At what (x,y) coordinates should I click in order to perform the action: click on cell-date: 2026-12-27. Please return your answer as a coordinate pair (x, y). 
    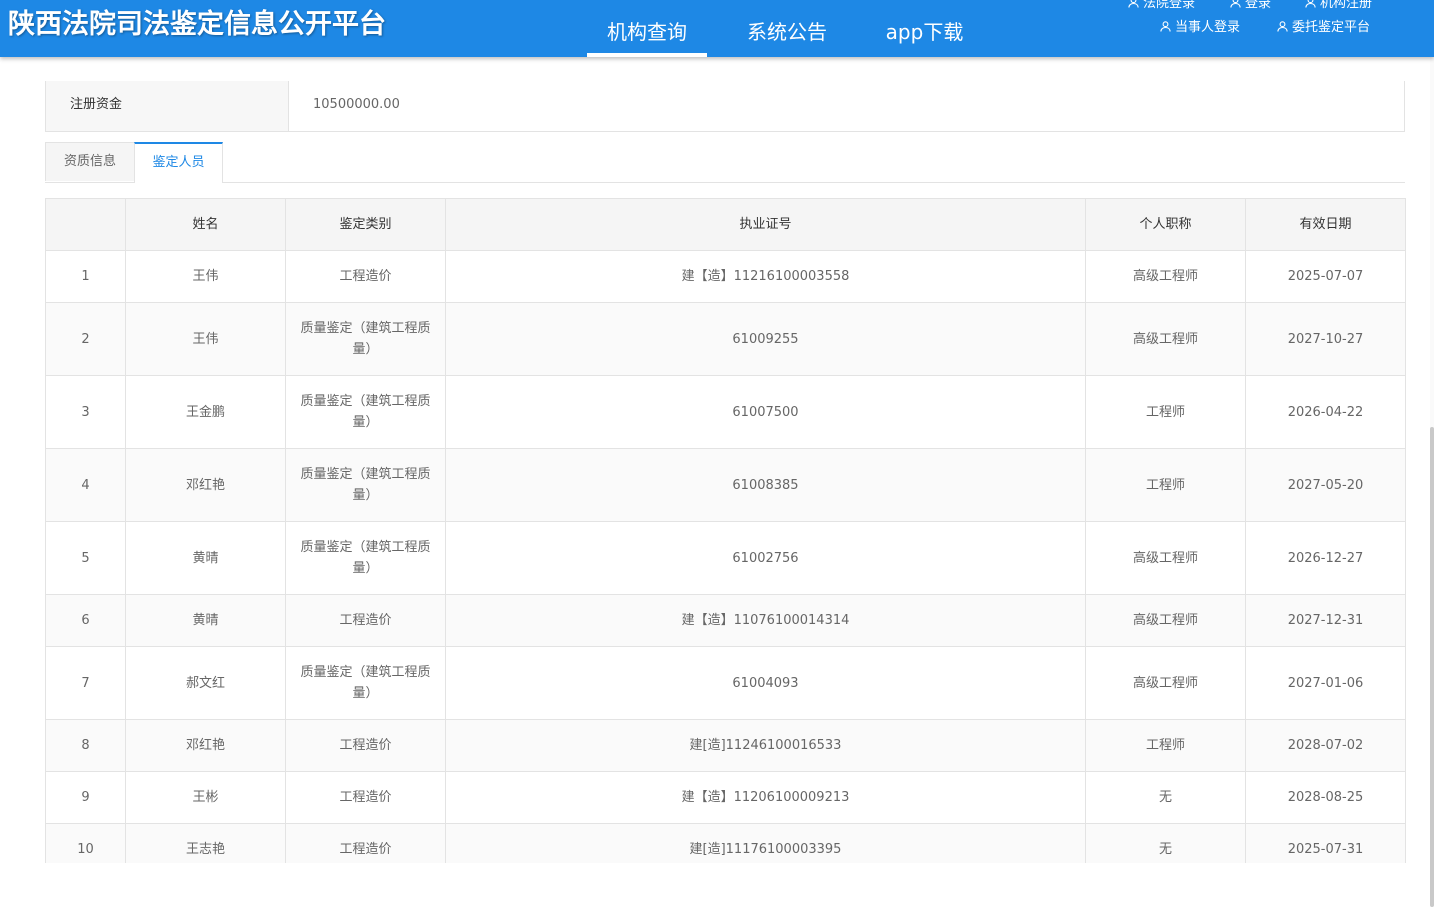
    Looking at the image, I should click on (1325, 558).